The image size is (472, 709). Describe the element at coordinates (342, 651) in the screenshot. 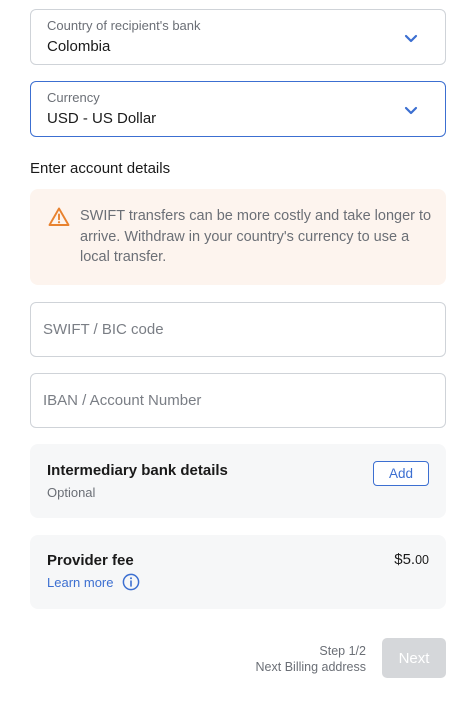

I see `step-count: Step 1/2` at that location.